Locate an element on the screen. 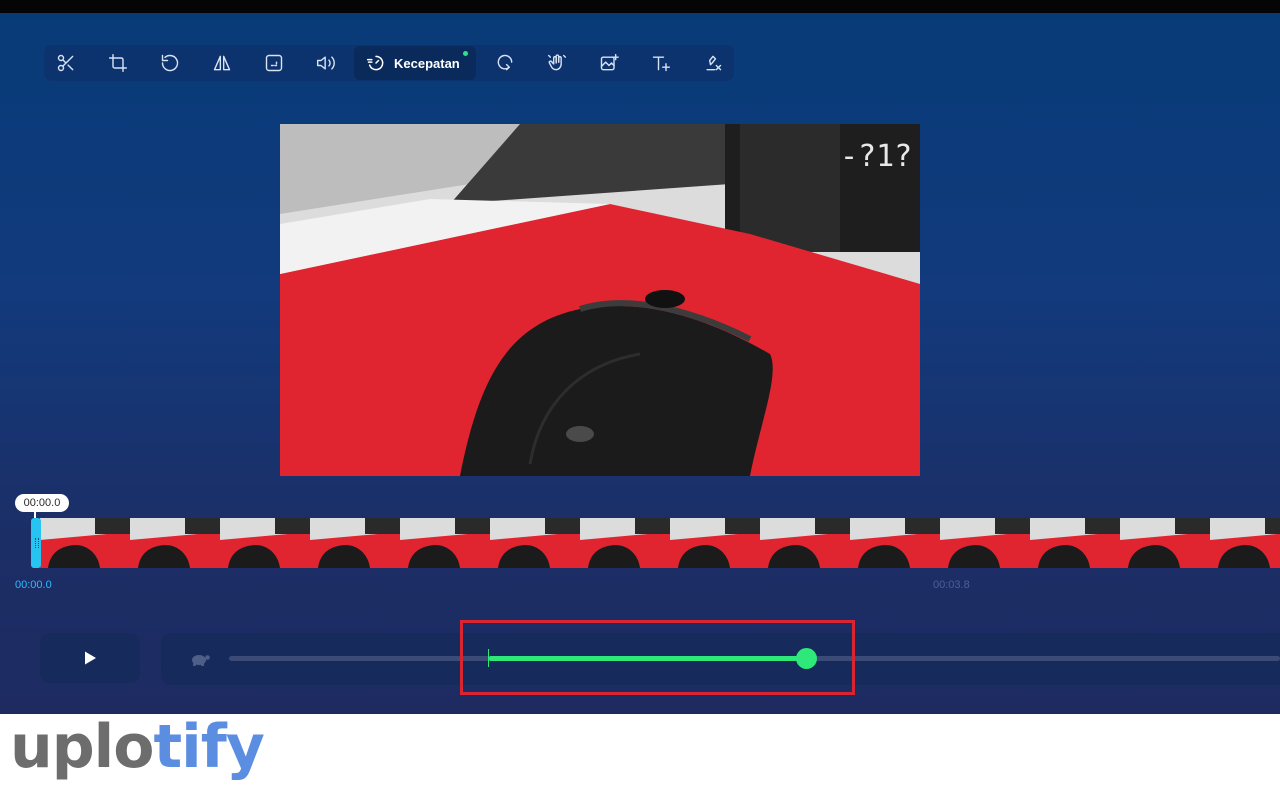 This screenshot has width=1280, height=798. add-text-icon is located at coordinates (661, 63).